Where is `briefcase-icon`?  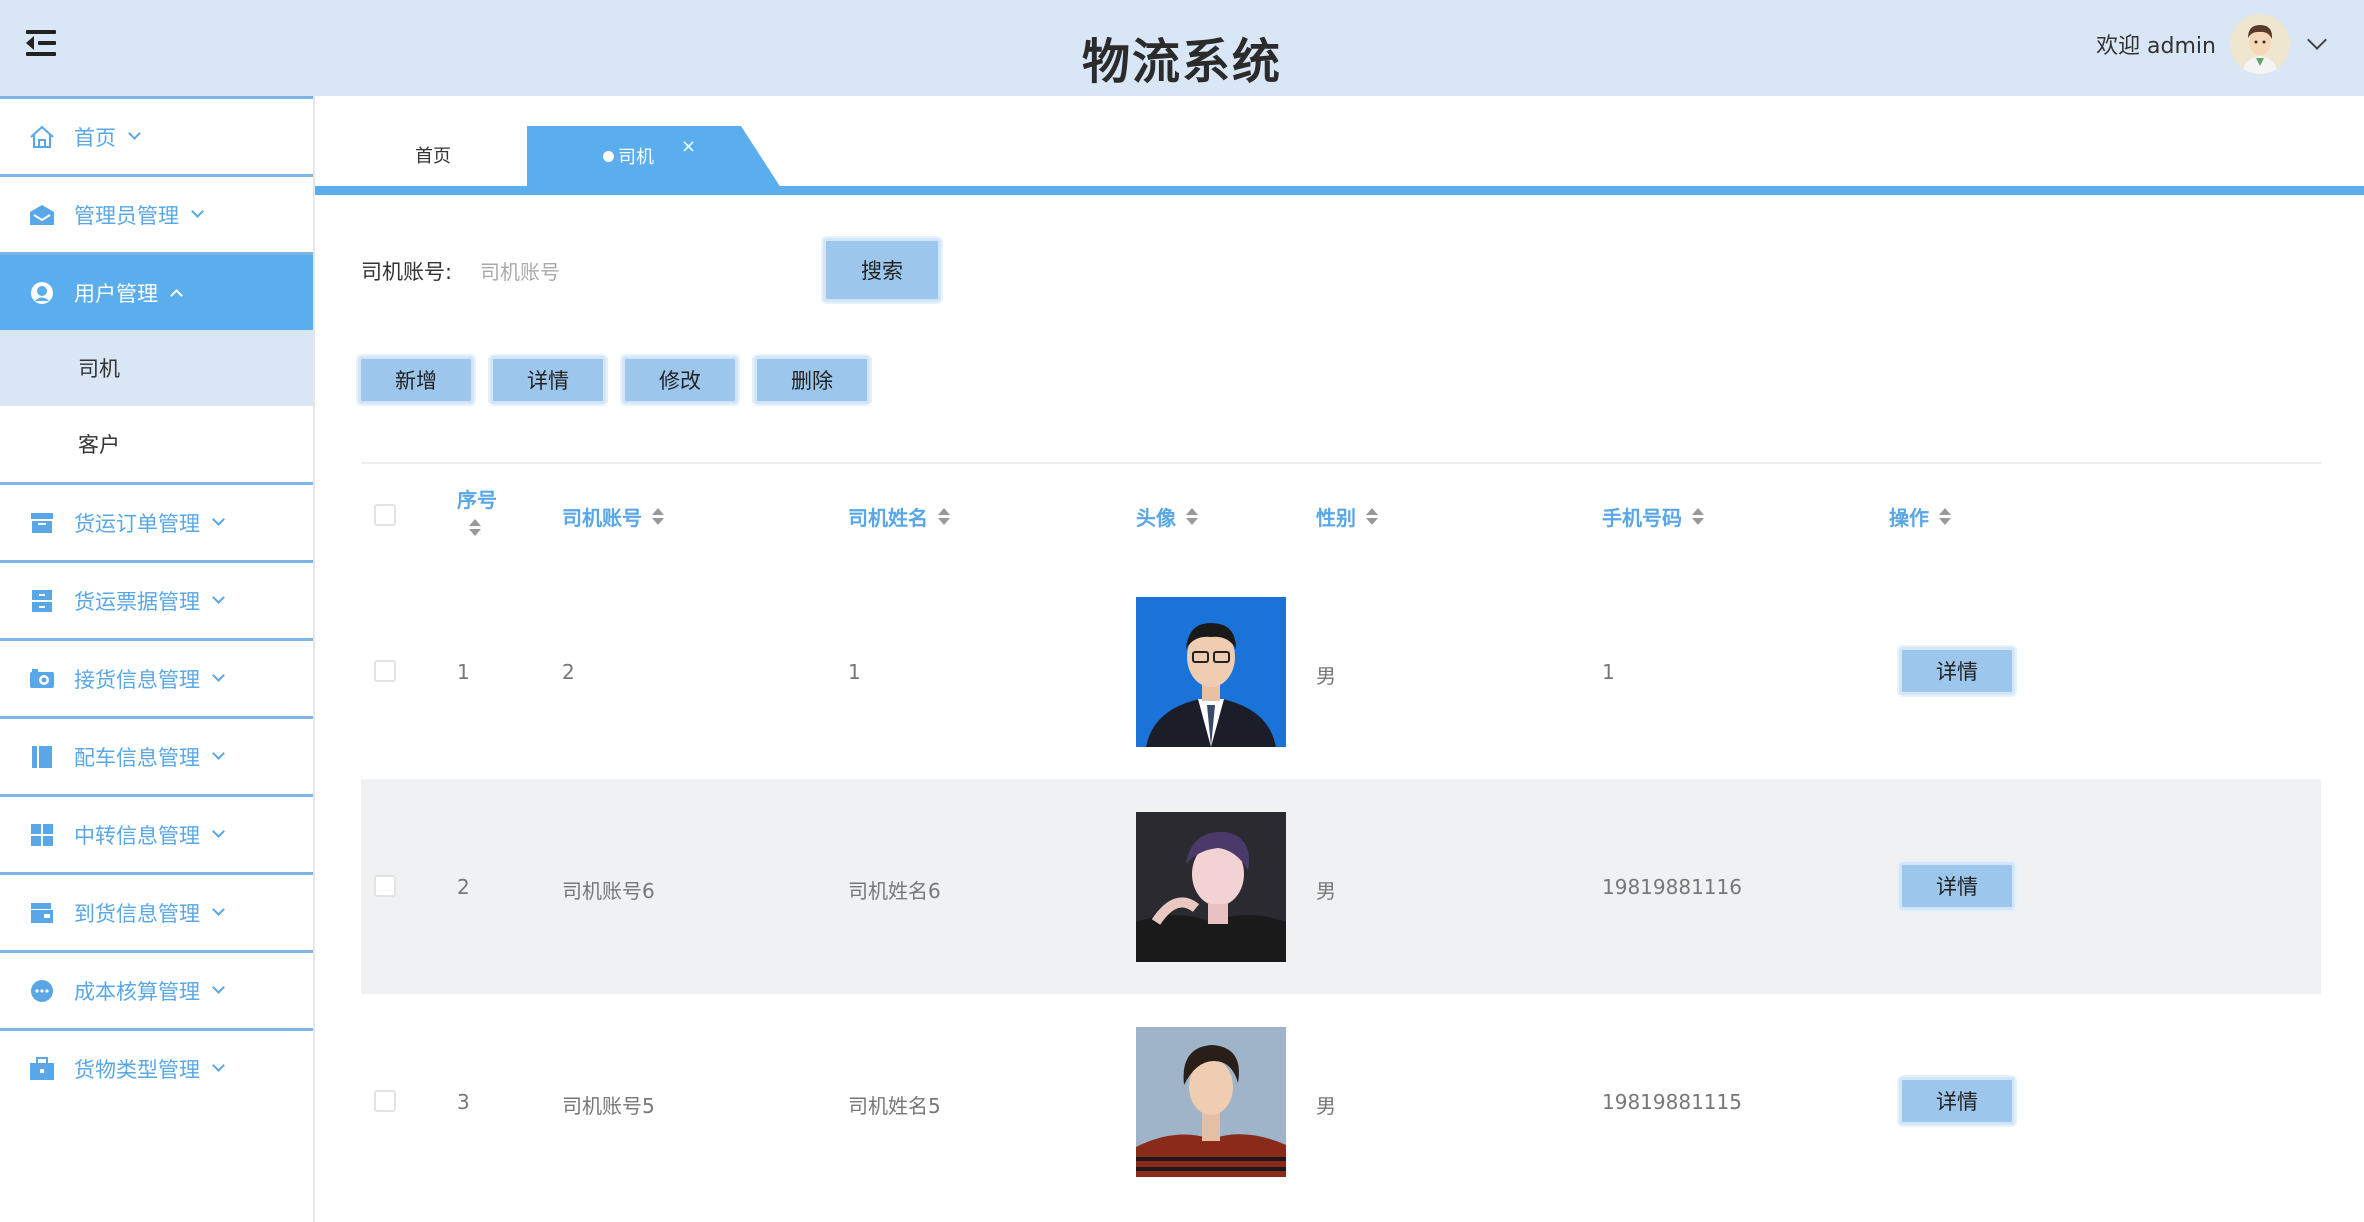 briefcase-icon is located at coordinates (42, 1069).